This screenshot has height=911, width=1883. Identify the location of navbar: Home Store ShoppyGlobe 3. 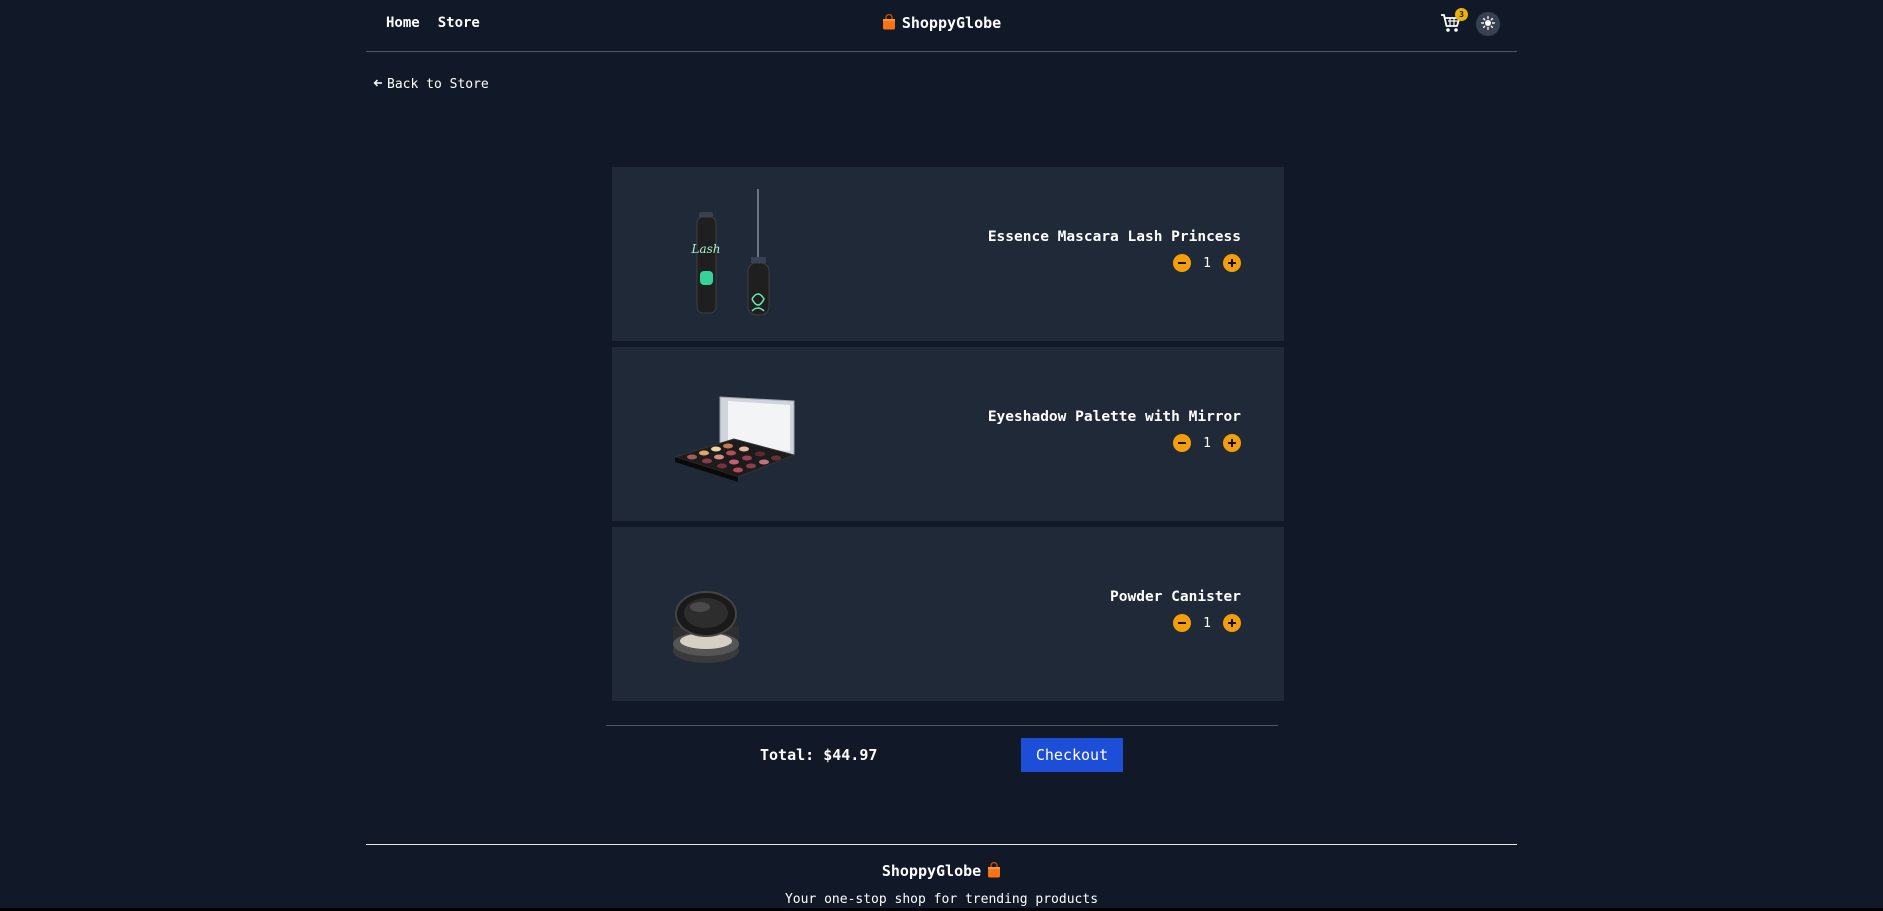
(941, 26).